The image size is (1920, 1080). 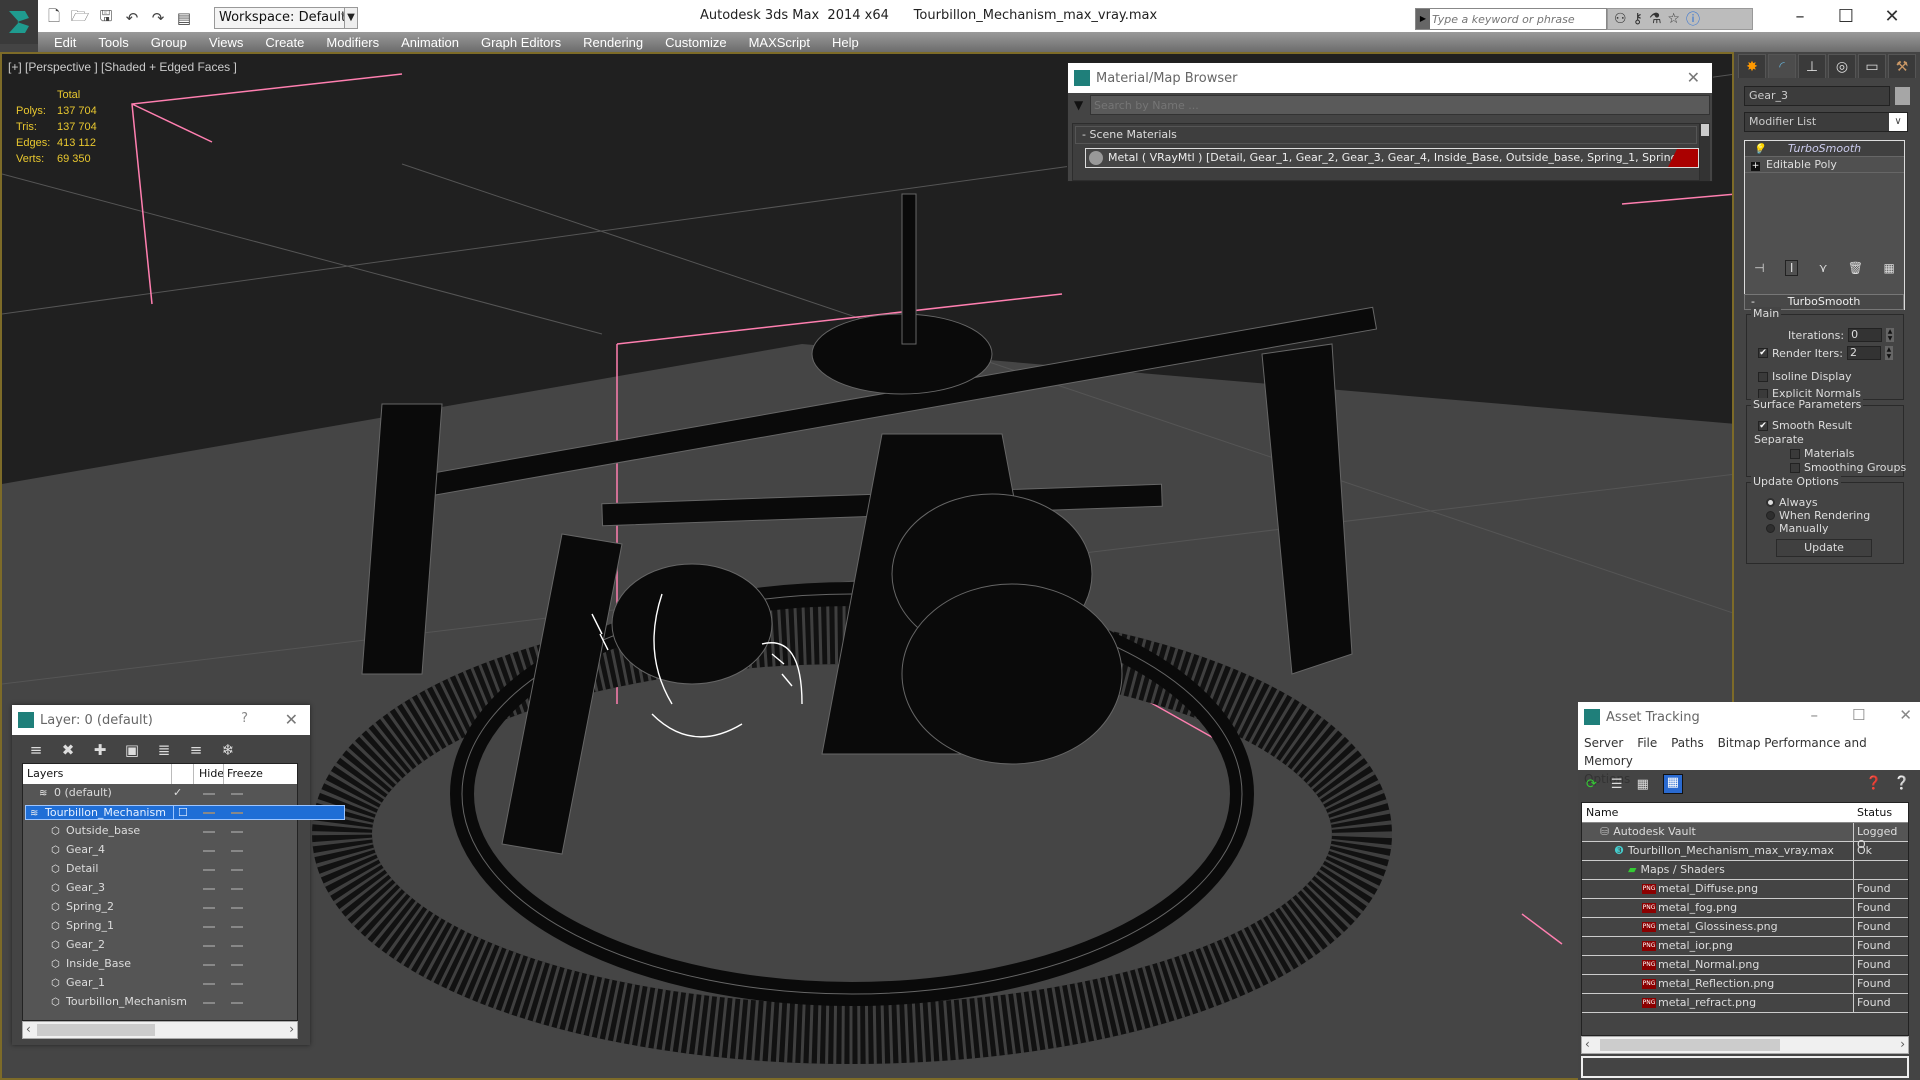 What do you see at coordinates (80, 17) in the screenshot?
I see `open-file-icon: 🗁` at bounding box center [80, 17].